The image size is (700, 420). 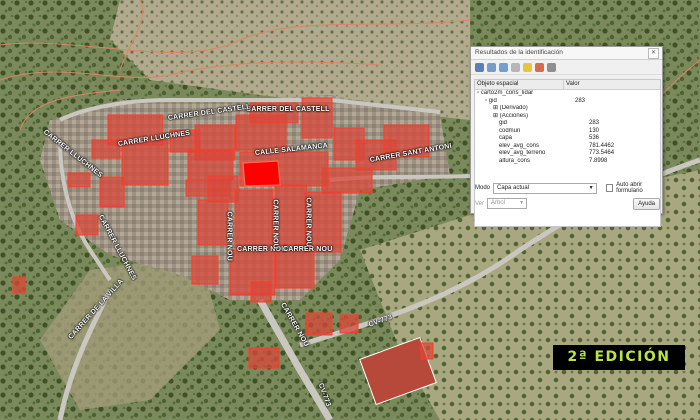 What do you see at coordinates (567, 162) in the screenshot?
I see `attribute-row: altura_cons 7.8998` at bounding box center [567, 162].